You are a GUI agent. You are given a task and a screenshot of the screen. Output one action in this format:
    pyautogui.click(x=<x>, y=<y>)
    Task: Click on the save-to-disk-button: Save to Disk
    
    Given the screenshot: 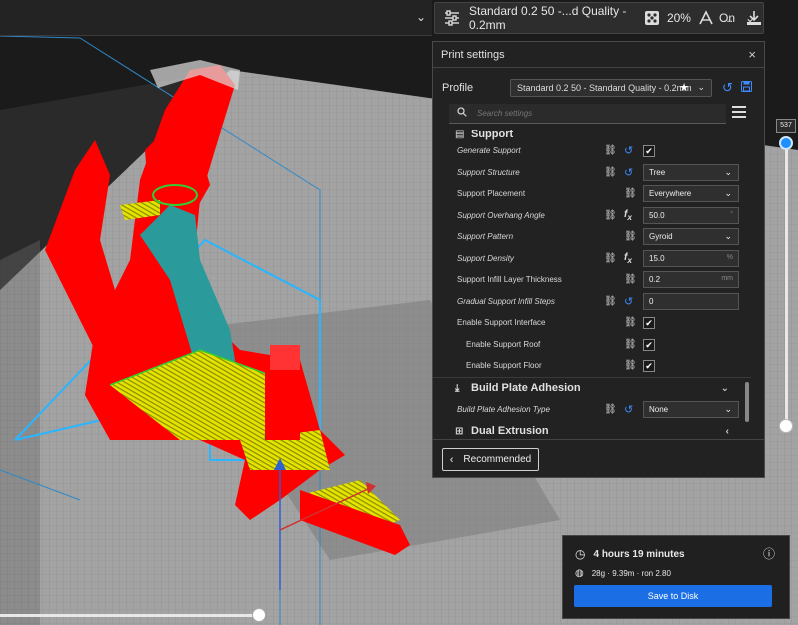 What is the action you would take?
    pyautogui.click(x=673, y=596)
    